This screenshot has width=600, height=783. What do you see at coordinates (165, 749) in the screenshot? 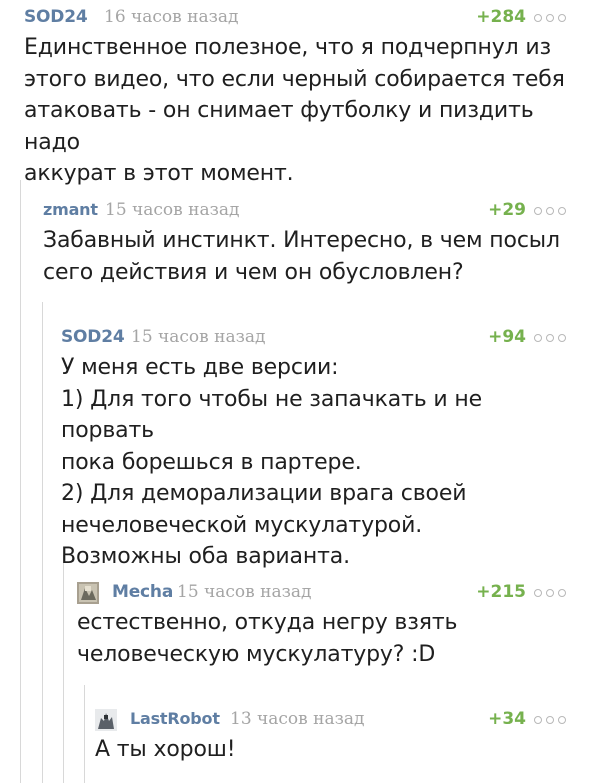
I see `comment-text-line: А ты хорош!` at bounding box center [165, 749].